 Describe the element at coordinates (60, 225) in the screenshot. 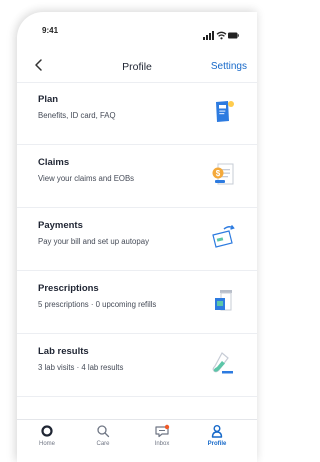

I see `menu-item-title: Payments` at that location.